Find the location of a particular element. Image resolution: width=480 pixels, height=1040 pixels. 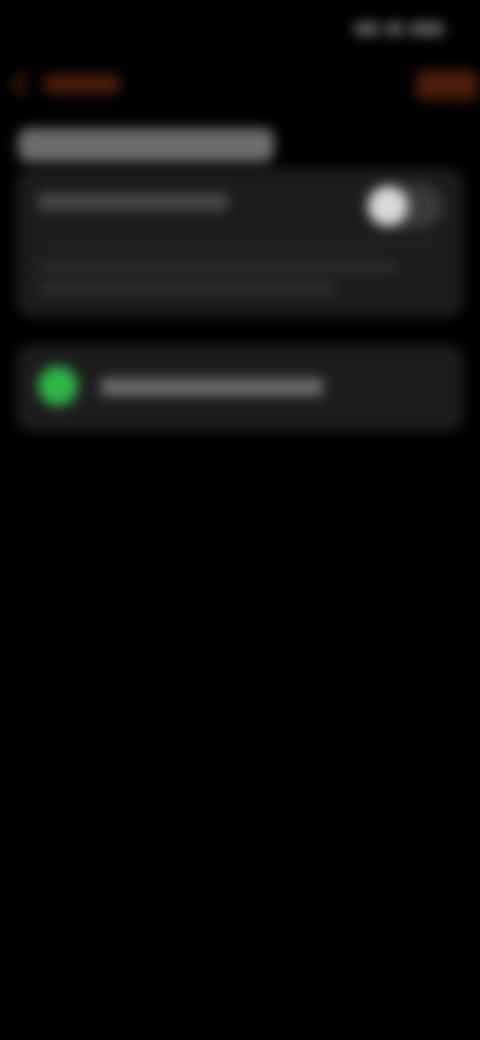

status-icons is located at coordinates (396, 29).